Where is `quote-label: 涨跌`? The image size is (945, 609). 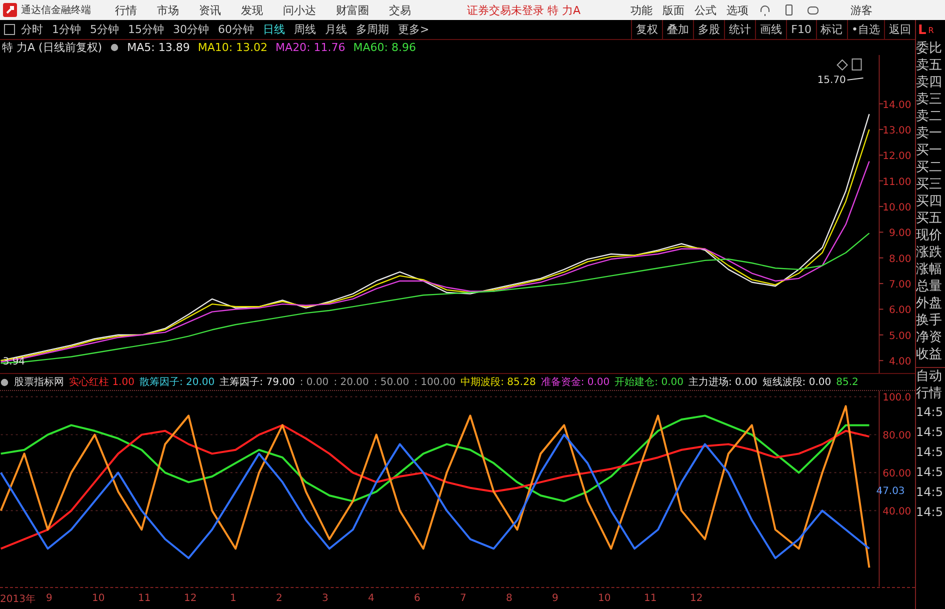 quote-label: 涨跌 is located at coordinates (929, 252).